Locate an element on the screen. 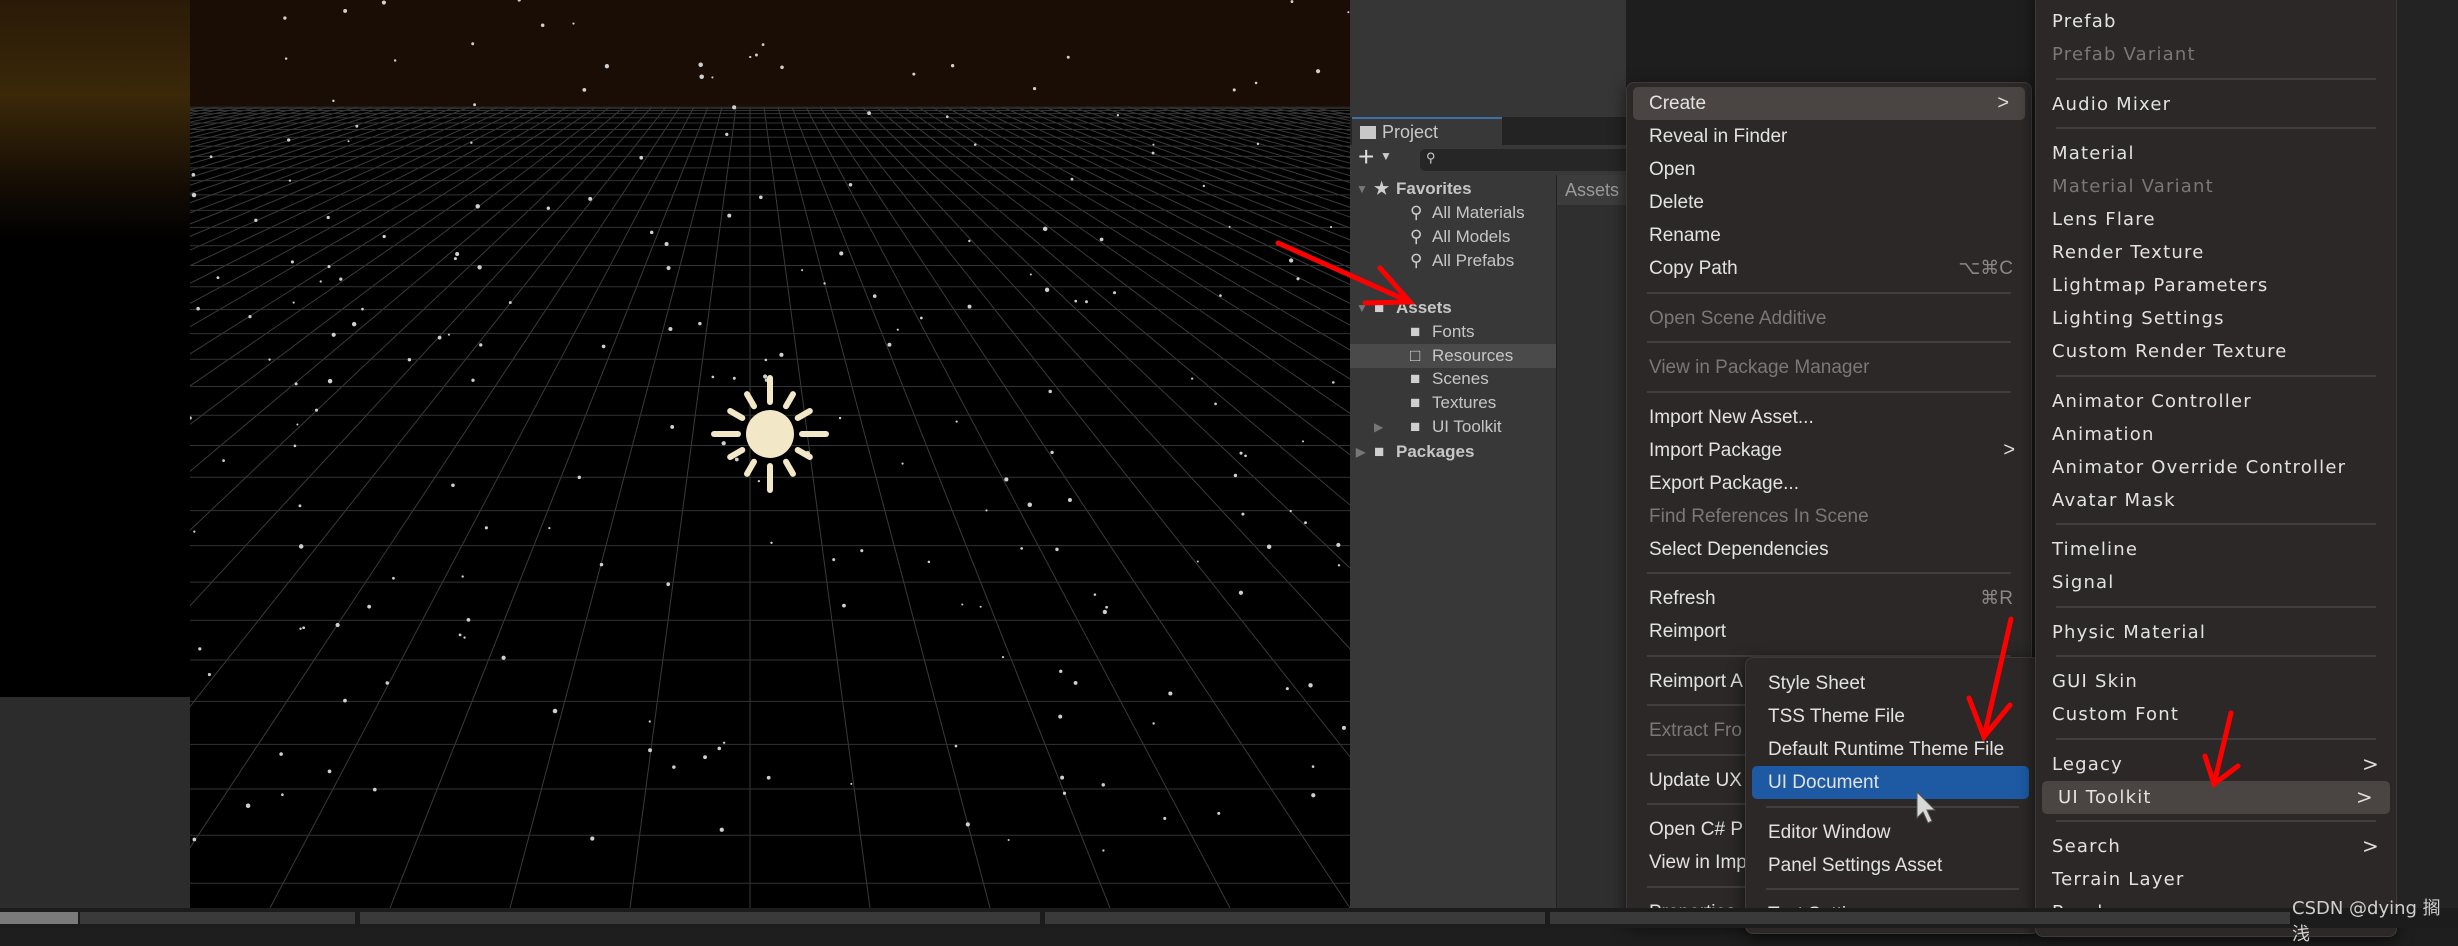 This screenshot has height=946, width=2458. menu-item-render-texture: Render Texture is located at coordinates (2216, 252).